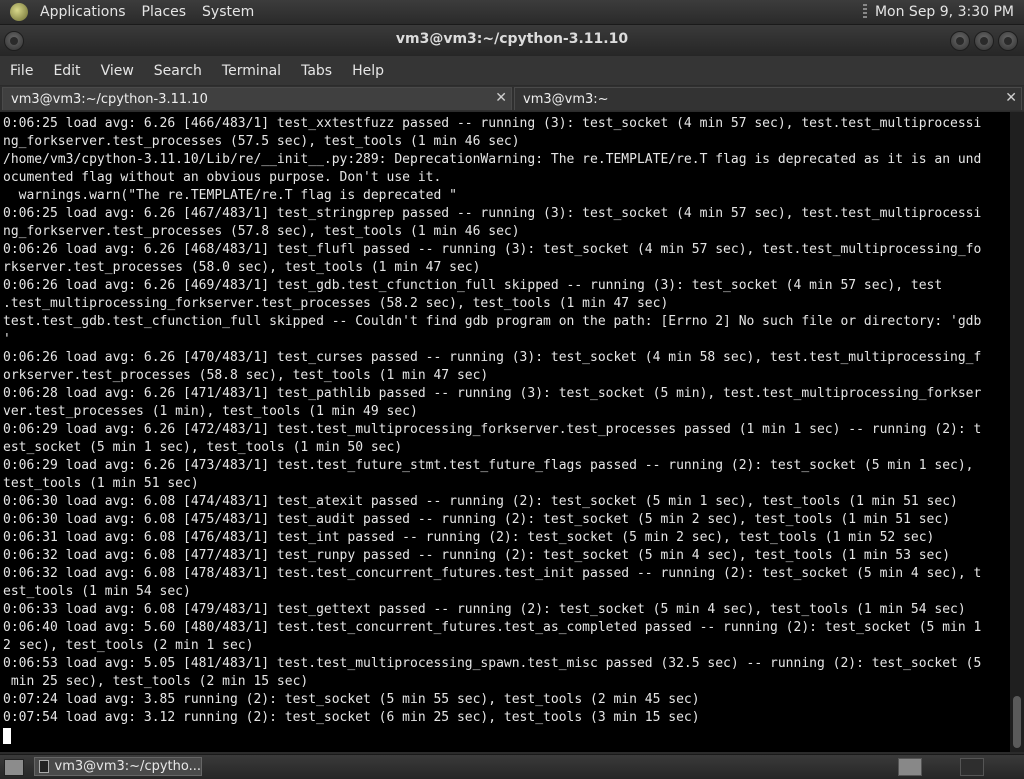 Image resolution: width=1024 pixels, height=779 pixels. What do you see at coordinates (228, 12) in the screenshot?
I see `system-menu: System` at bounding box center [228, 12].